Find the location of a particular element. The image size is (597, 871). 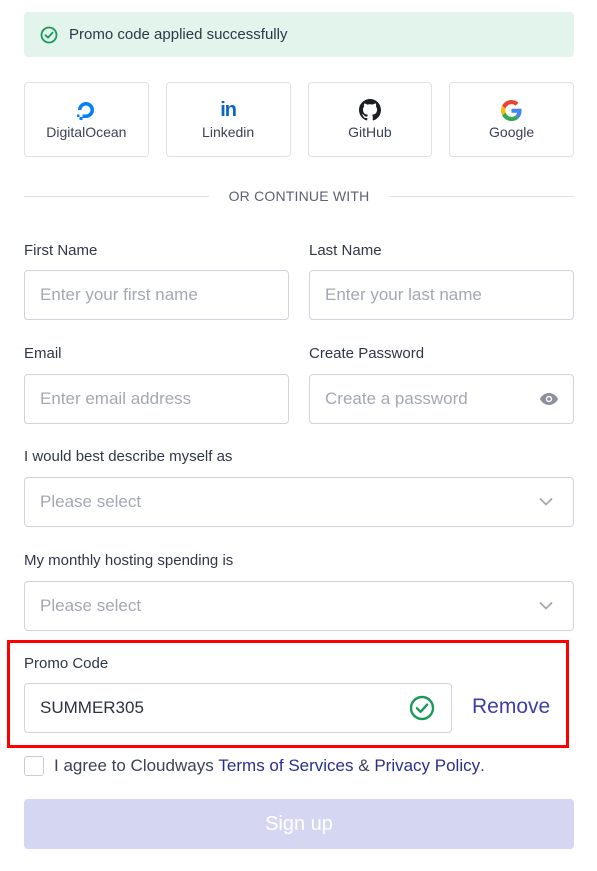

email-placeholder: Enter email address is located at coordinates (116, 398).